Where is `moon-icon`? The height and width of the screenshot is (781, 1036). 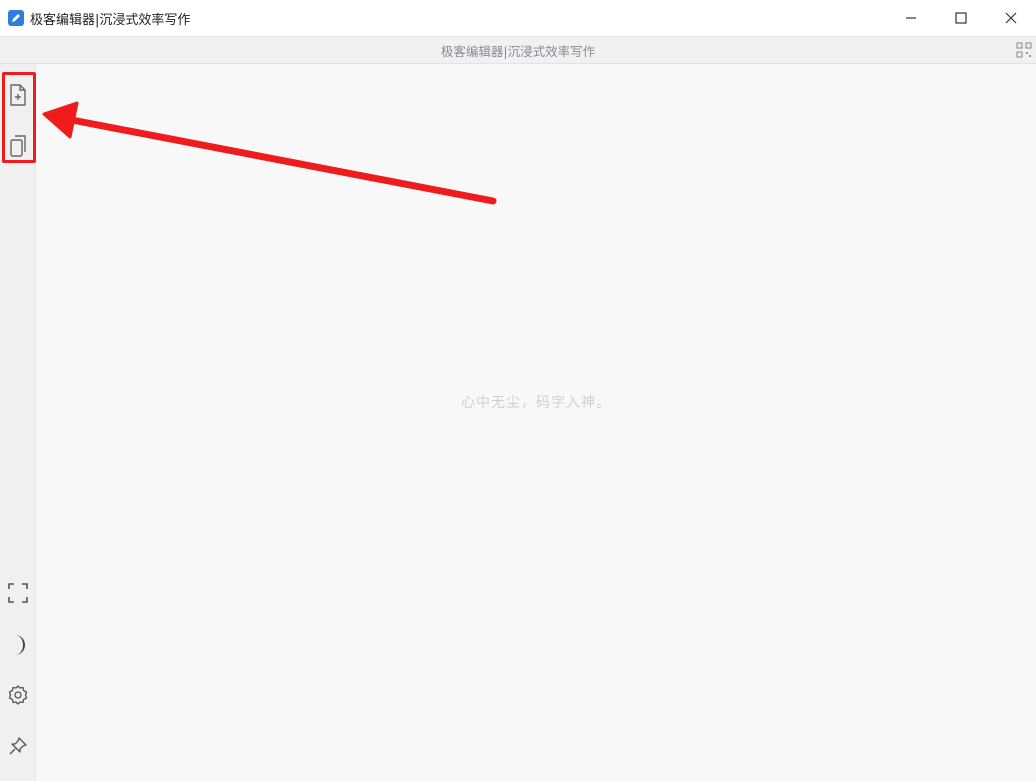 moon-icon is located at coordinates (20, 645).